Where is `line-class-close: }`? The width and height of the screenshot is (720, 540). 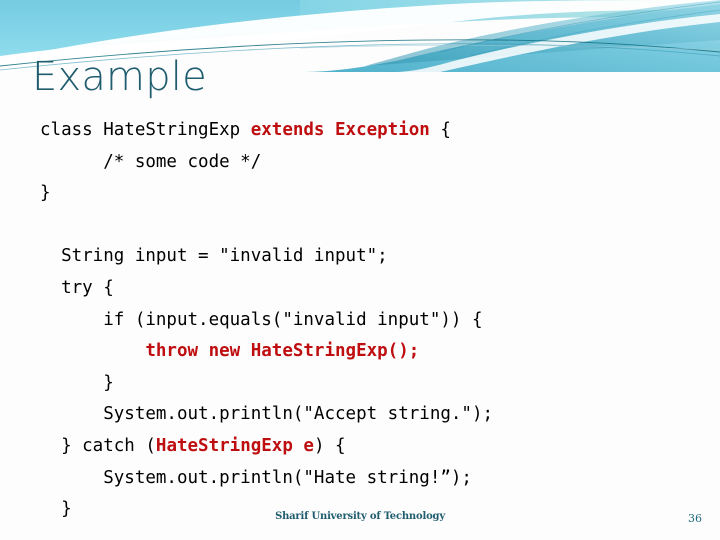
line-class-close: } is located at coordinates (365, 194).